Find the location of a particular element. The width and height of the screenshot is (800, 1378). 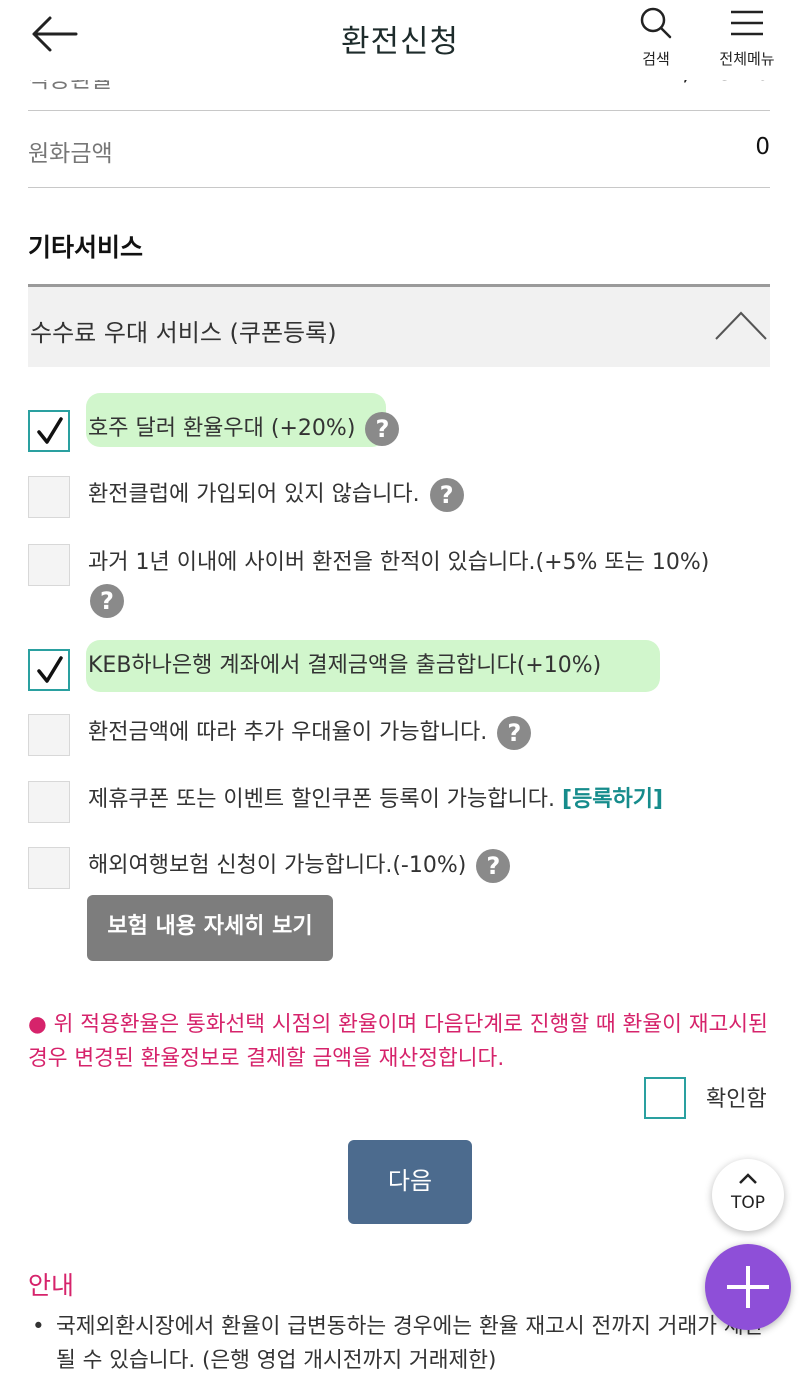

search-label: 검색 is located at coordinates (656, 59).